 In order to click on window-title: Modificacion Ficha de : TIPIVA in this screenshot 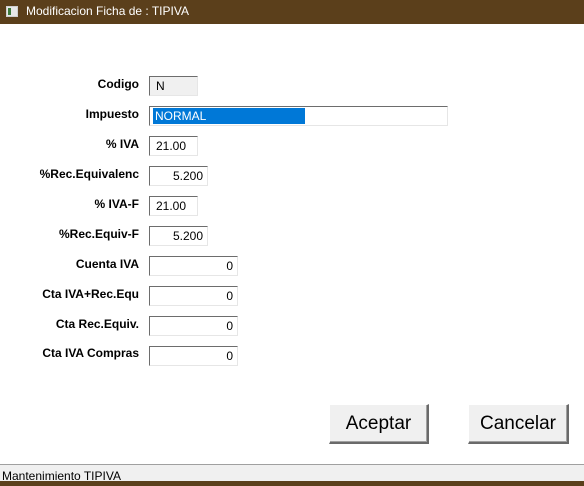, I will do `click(107, 11)`.